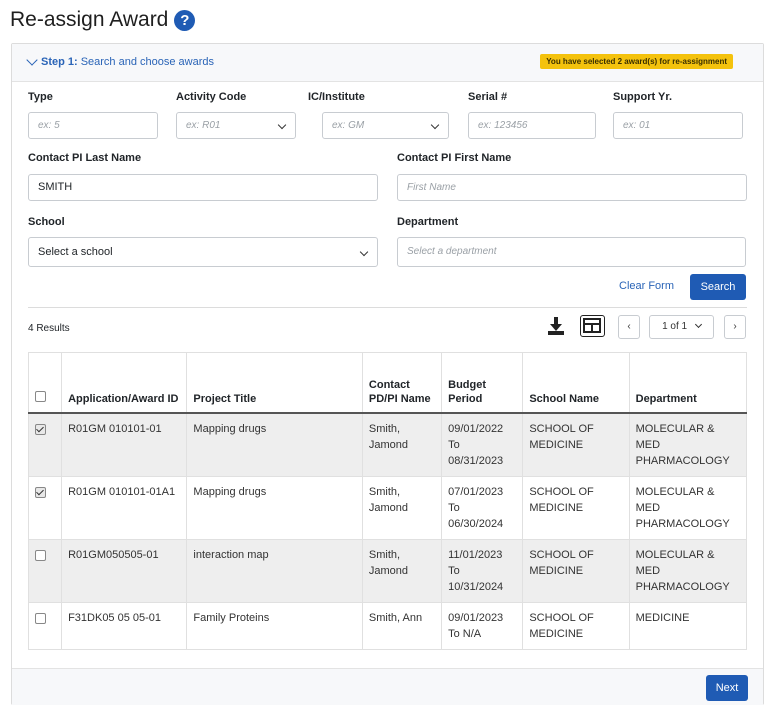 This screenshot has height=711, width=768. I want to click on pi-last-name-input: SMITH, so click(203, 187).